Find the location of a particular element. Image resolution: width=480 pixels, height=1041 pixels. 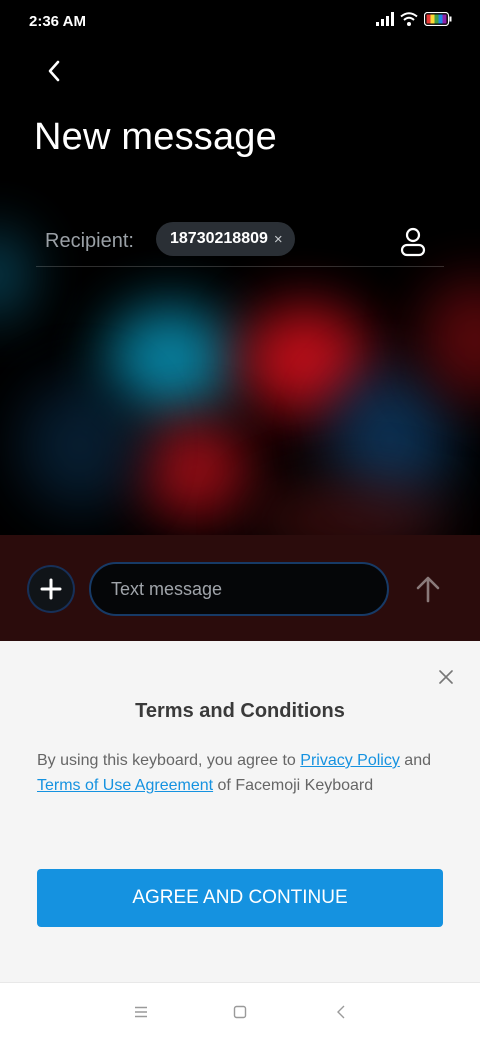

recipient-row: Recipient: 18730218809 × is located at coordinates (240, 242).